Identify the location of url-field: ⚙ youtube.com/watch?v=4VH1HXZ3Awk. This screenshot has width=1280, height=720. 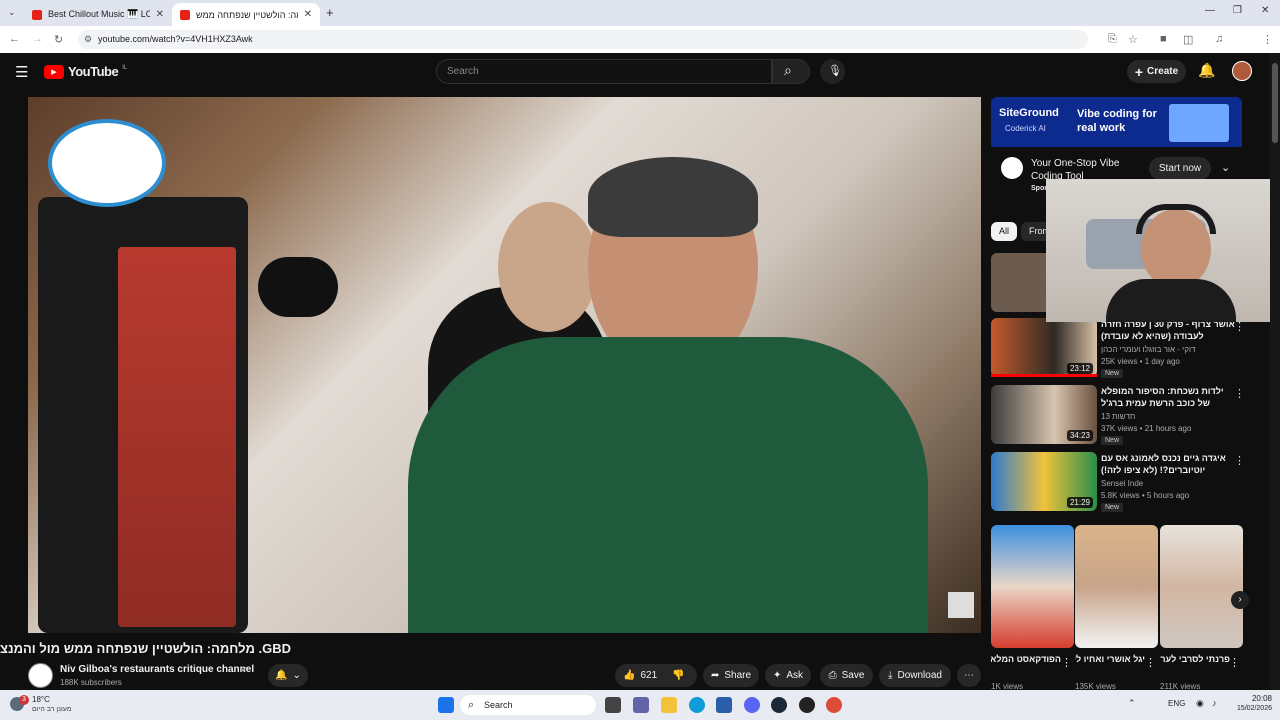
(583, 39).